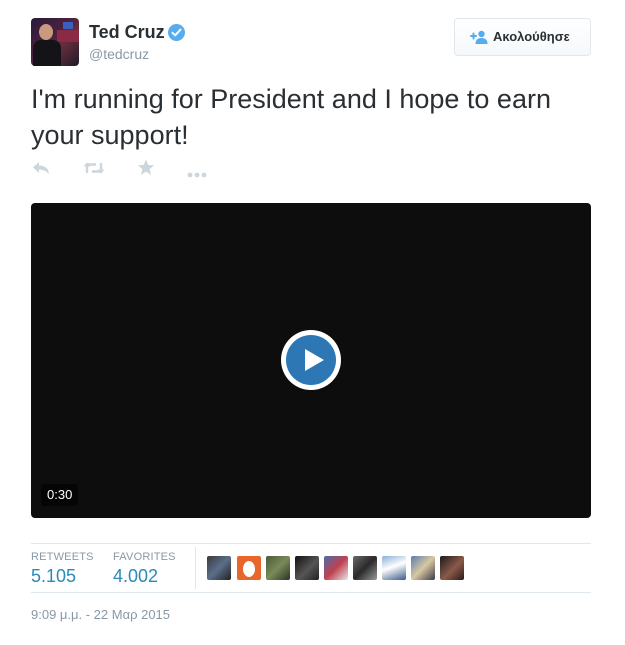 The image size is (625, 645). I want to click on avatar-head, so click(46, 32).